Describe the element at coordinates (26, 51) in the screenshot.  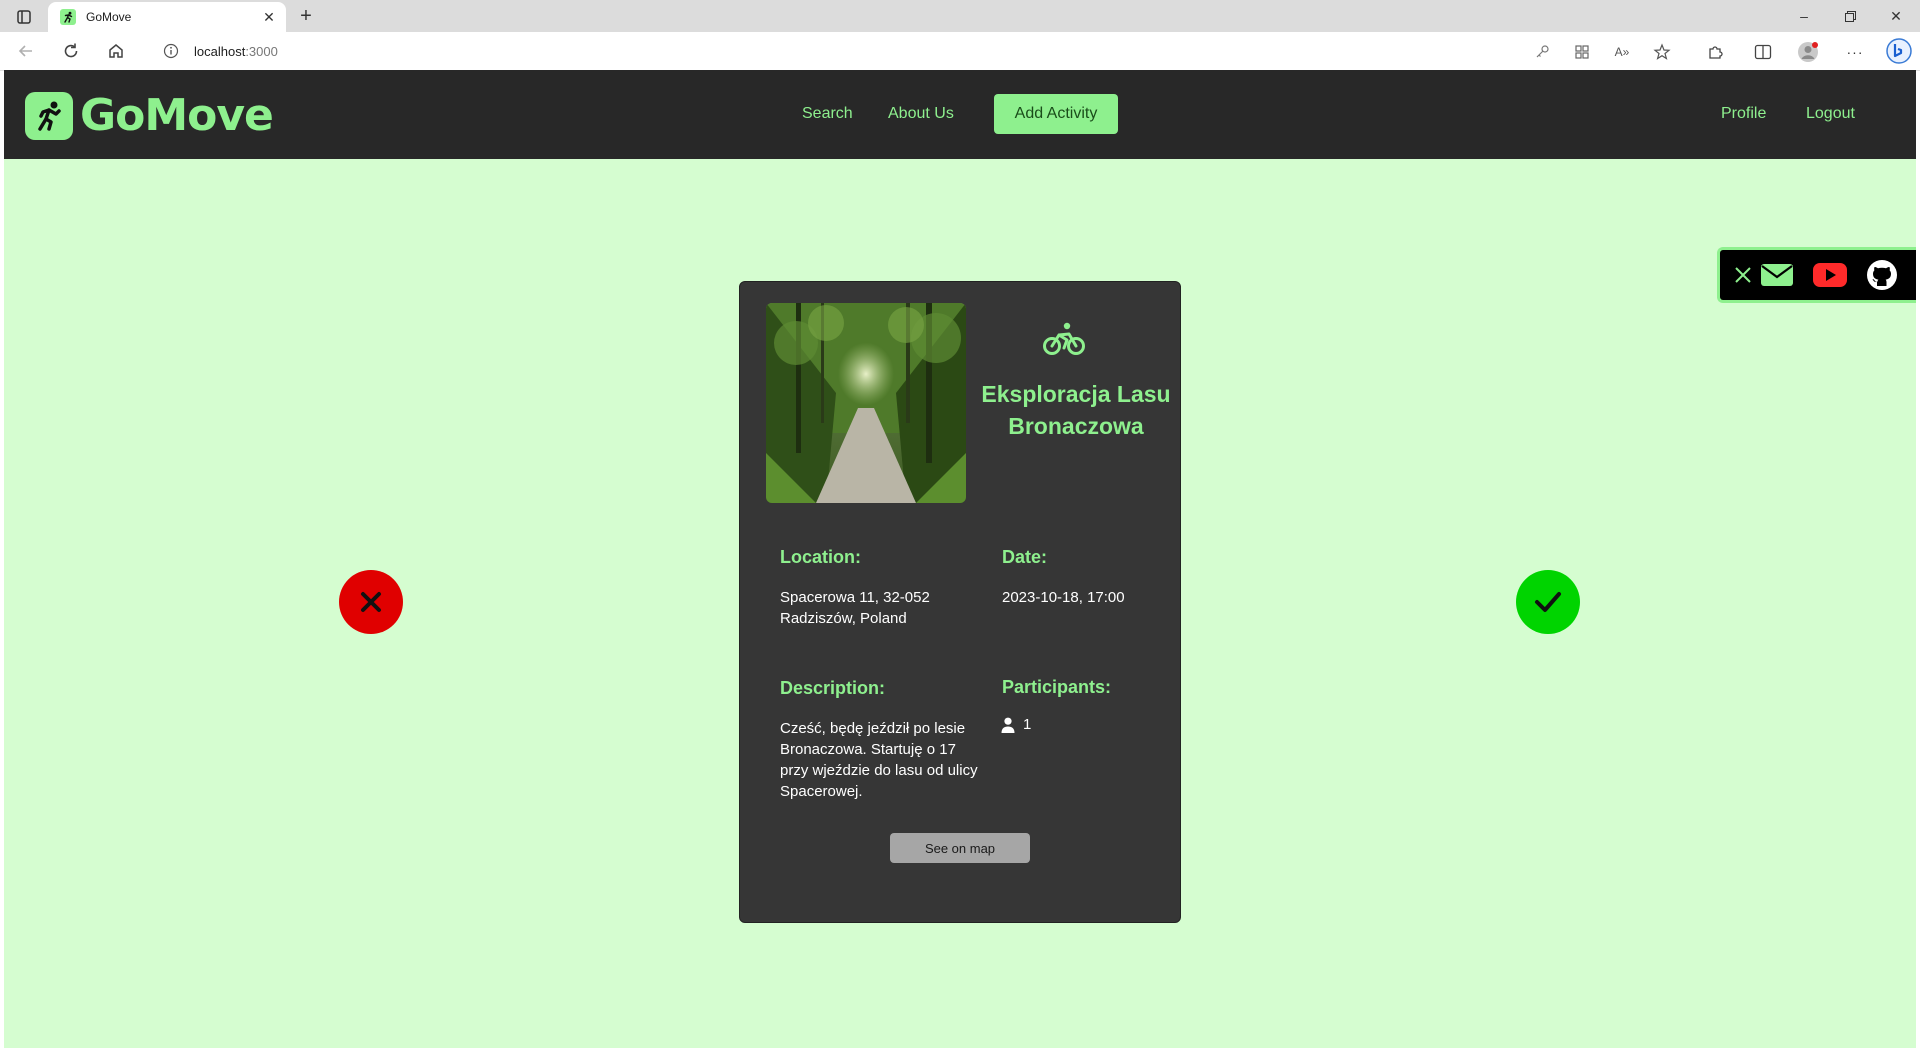
I see `back-icon` at that location.